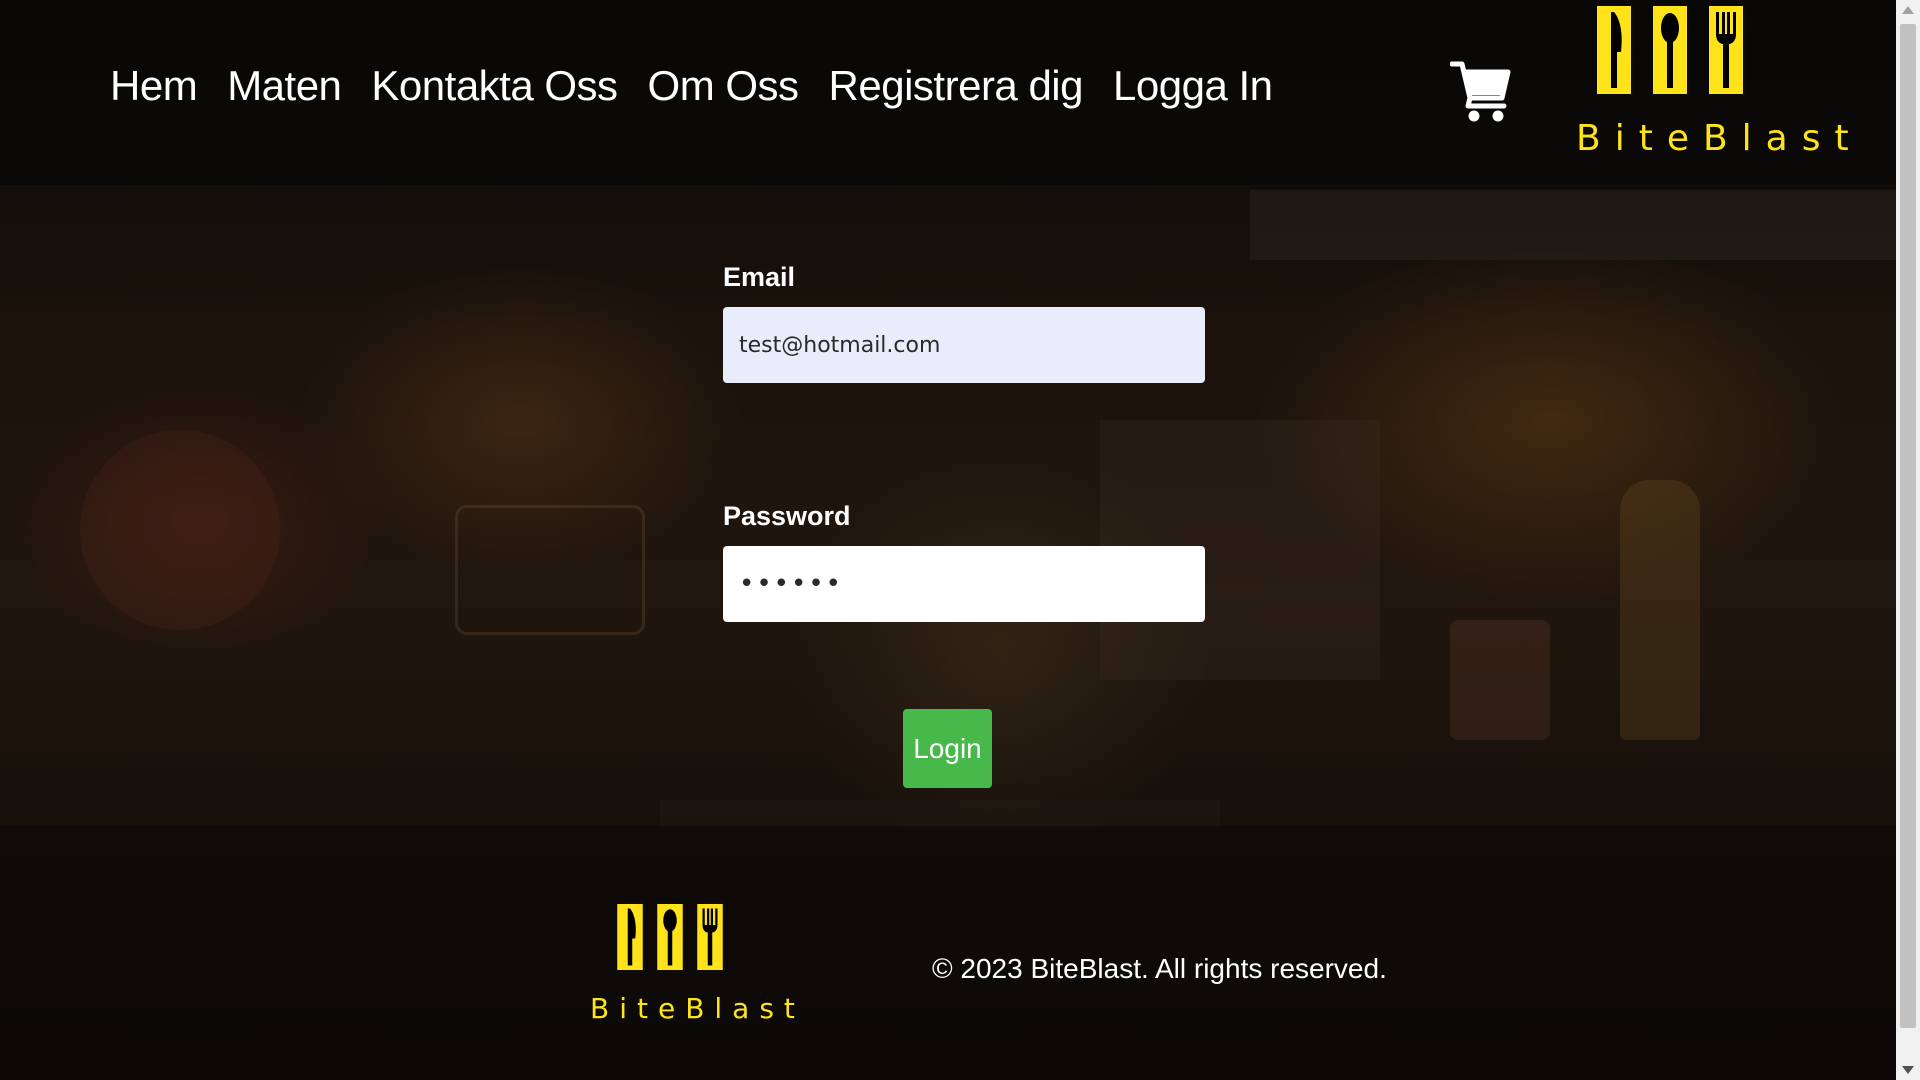 This screenshot has height=1080, width=1920. Describe the element at coordinates (1908, 10) in the screenshot. I see `scroll-up-icon` at that location.